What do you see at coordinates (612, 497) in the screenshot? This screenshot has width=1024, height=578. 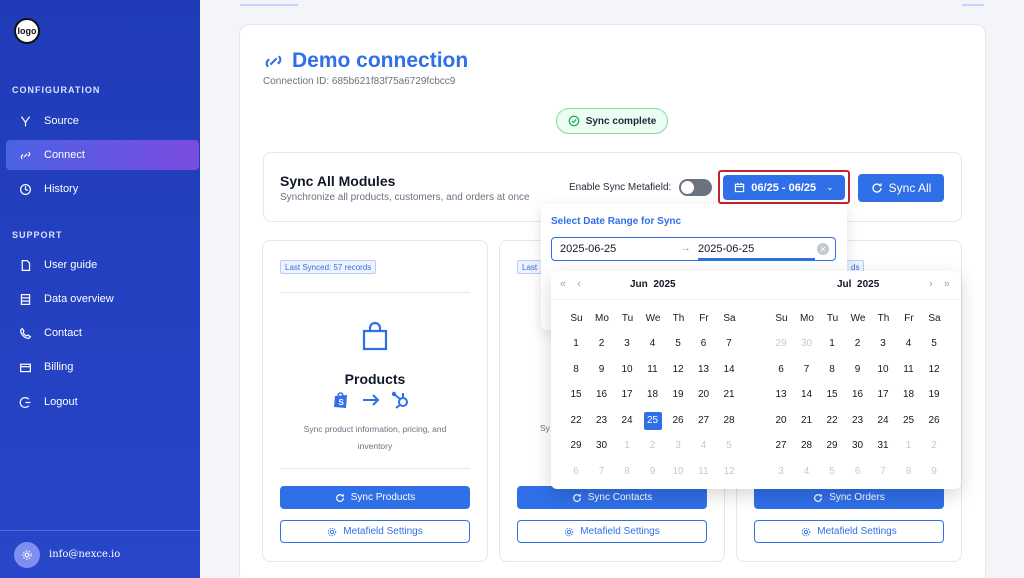 I see `sync-contacts-button: Sync Contacts` at bounding box center [612, 497].